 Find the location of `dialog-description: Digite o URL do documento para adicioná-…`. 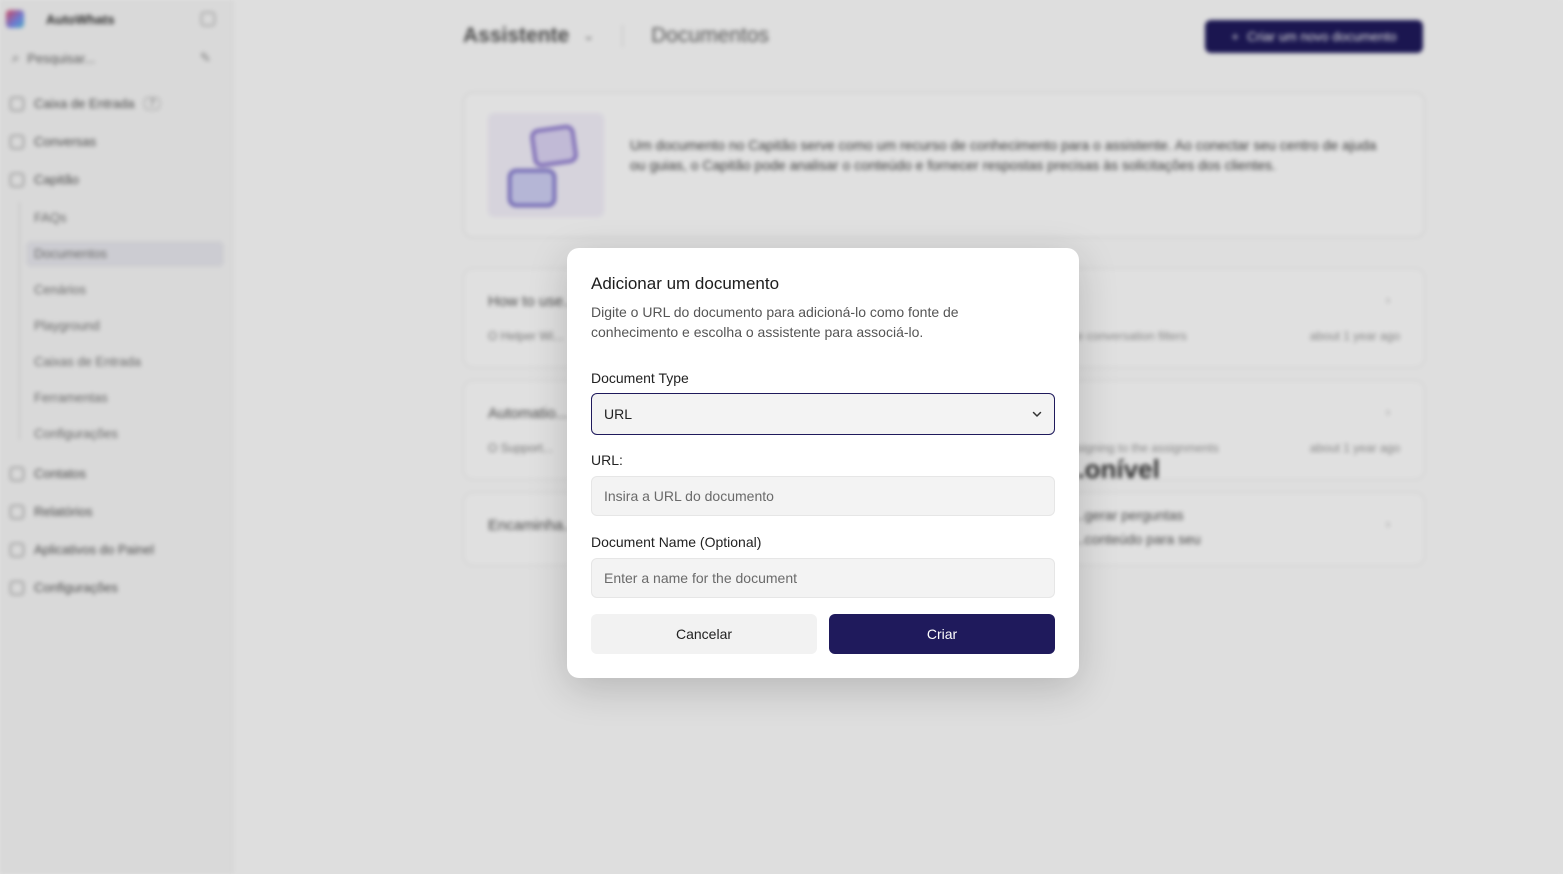

dialog-description: Digite o URL do documento para adicioná-… is located at coordinates (775, 322).